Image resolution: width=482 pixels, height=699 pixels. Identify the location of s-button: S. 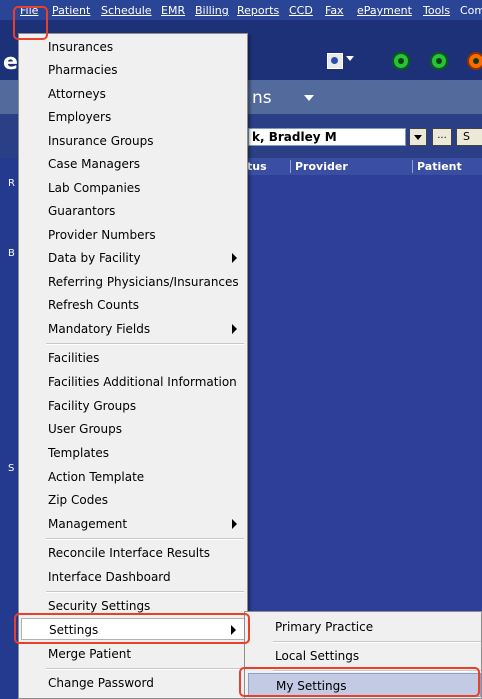
(469, 137).